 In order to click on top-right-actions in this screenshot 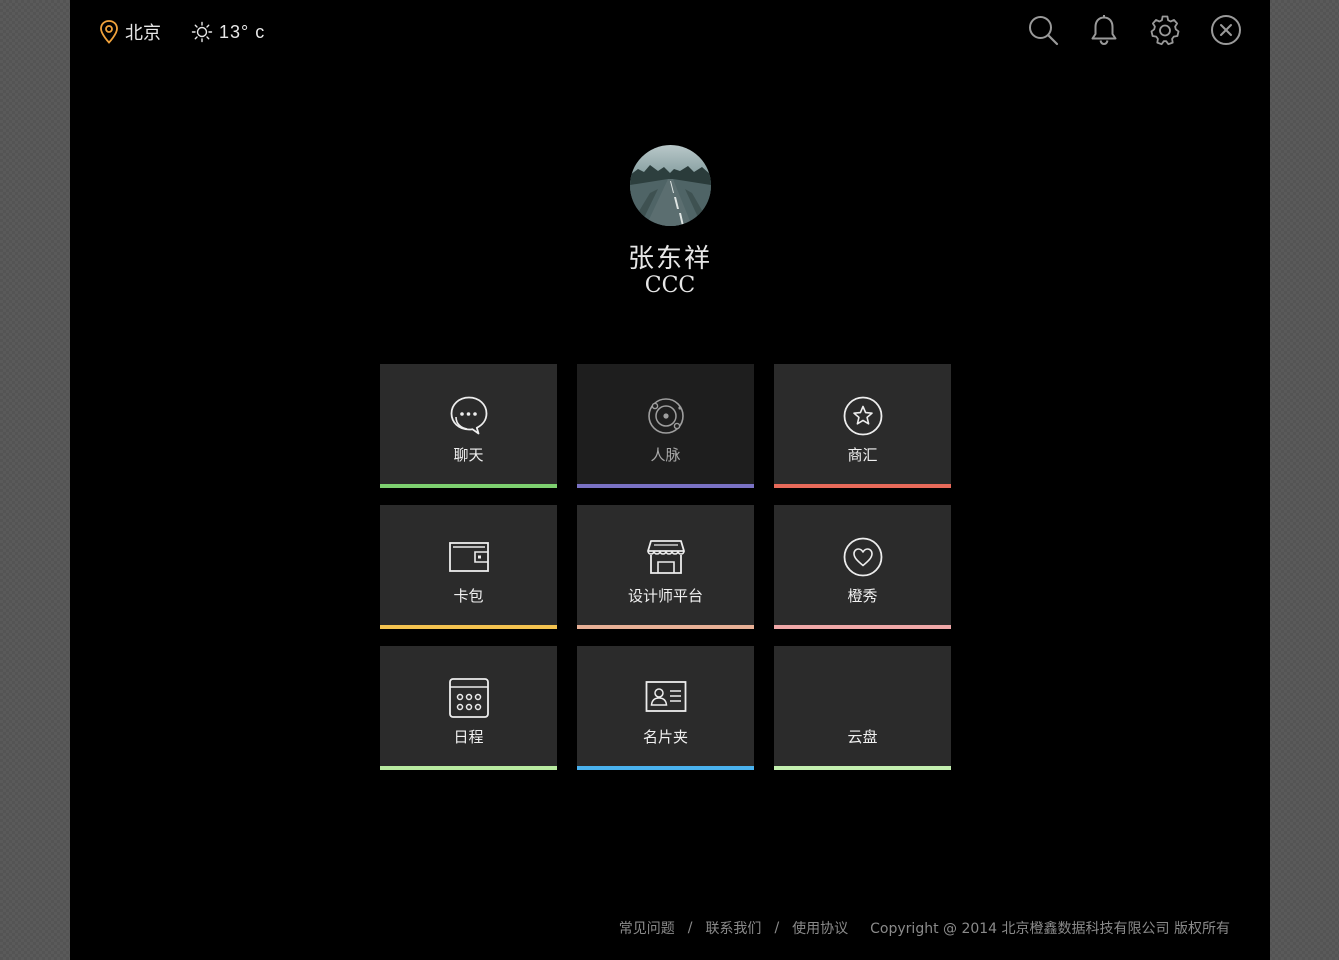, I will do `click(1120, 30)`.